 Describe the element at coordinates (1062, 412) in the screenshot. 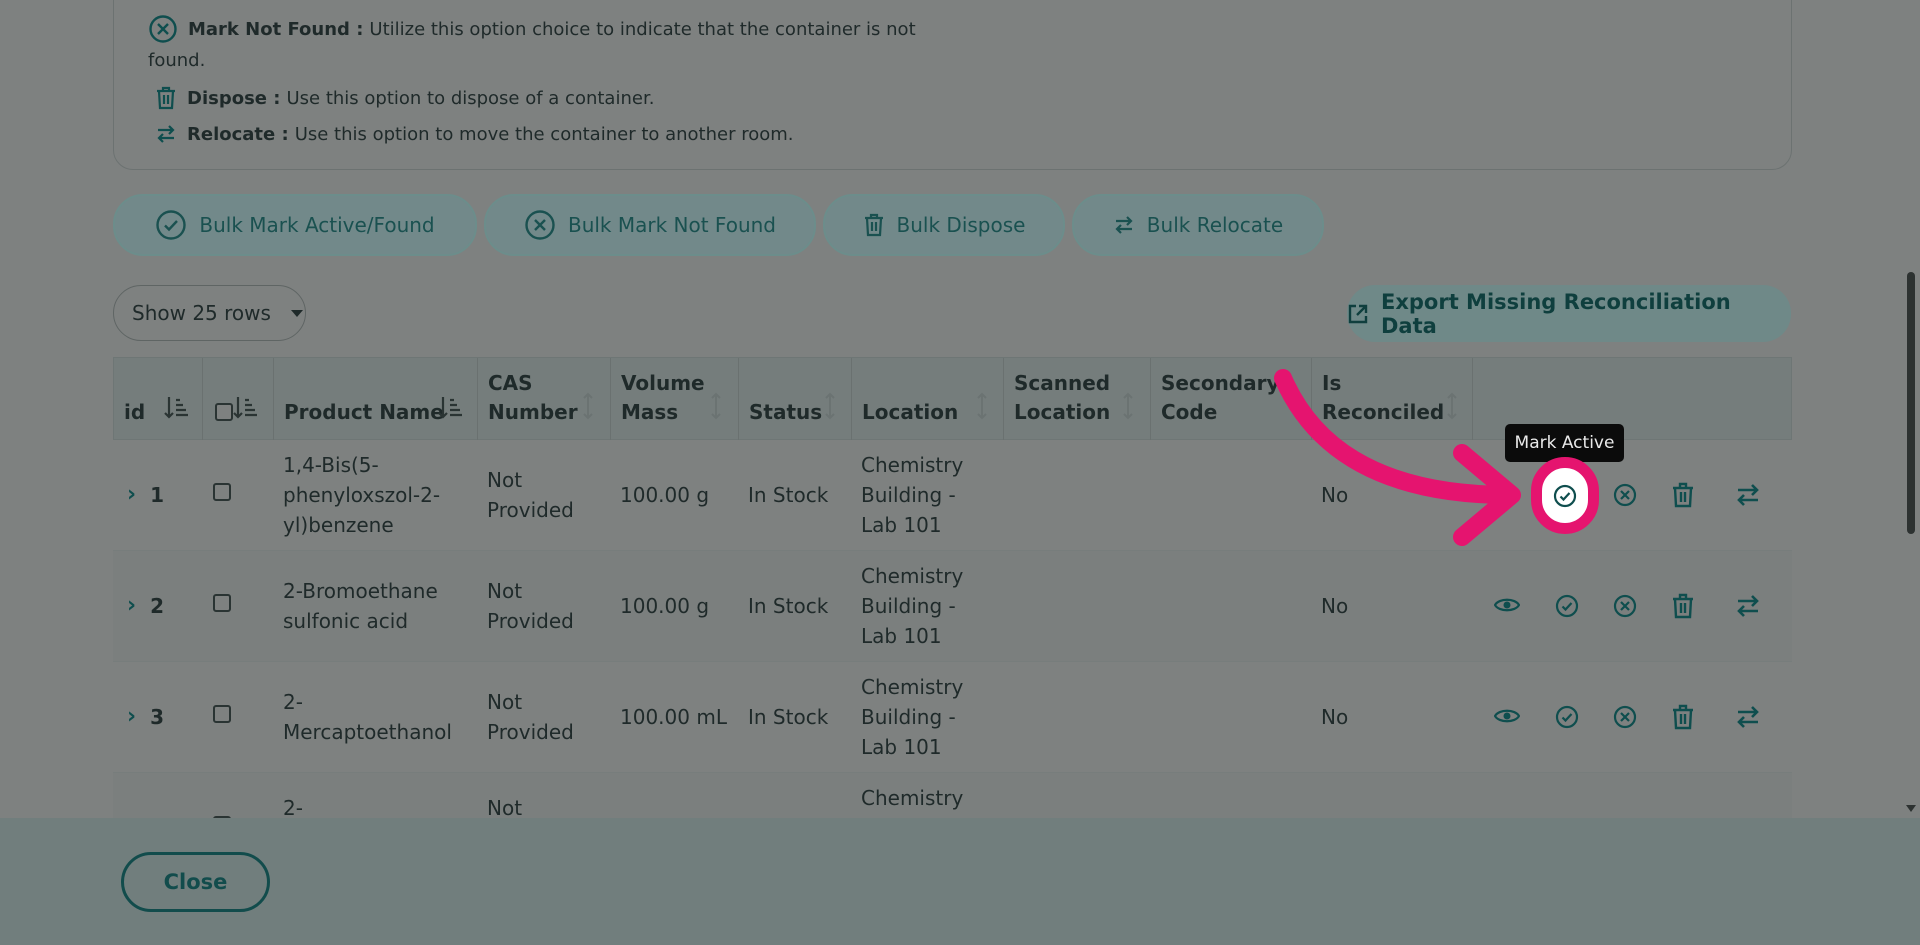

I see `header-scanned-line2: Location` at that location.